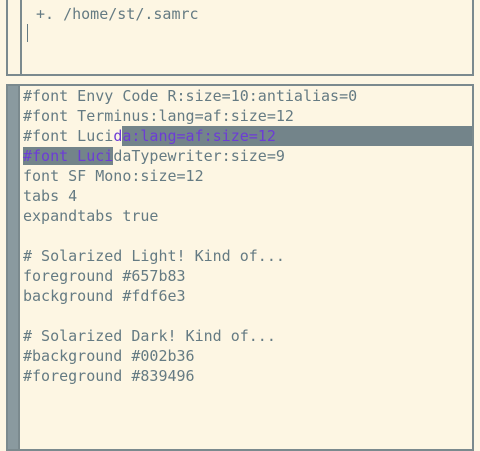 This screenshot has width=480, height=451. Describe the element at coordinates (199, 156) in the screenshot. I see `line-text: daTypewriter:size=9` at that location.